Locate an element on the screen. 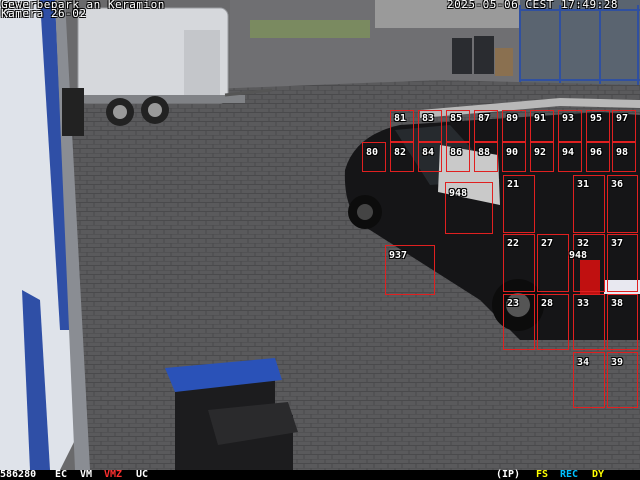 The image size is (640, 480). zone-label: 38 is located at coordinates (617, 303).